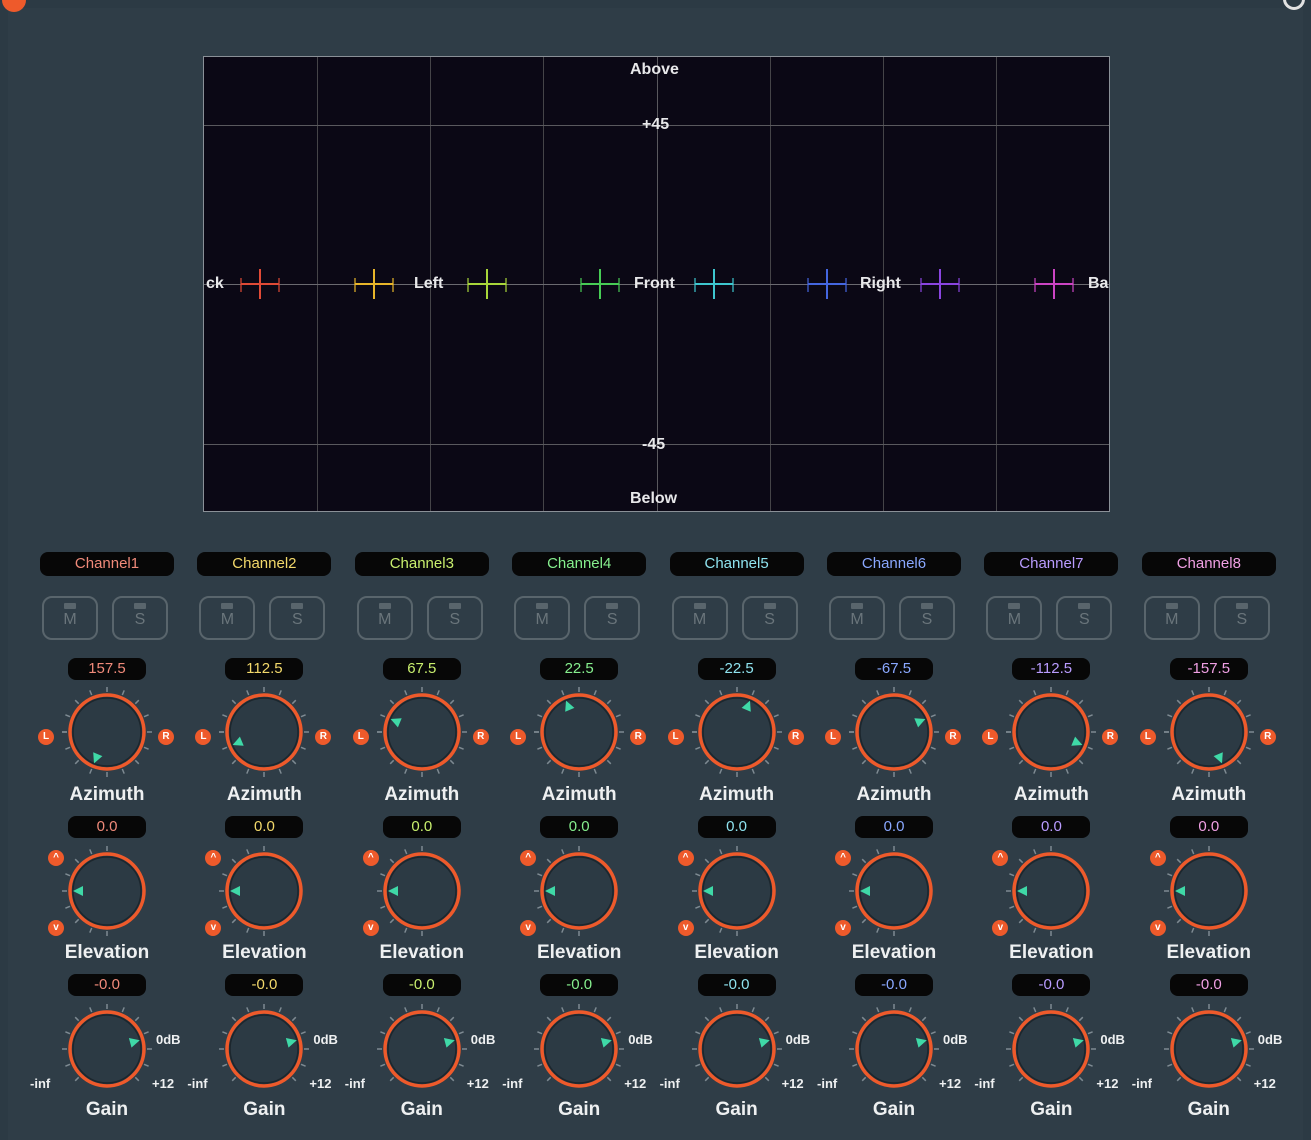 The height and width of the screenshot is (1140, 1311). I want to click on label-above: Above, so click(654, 69).